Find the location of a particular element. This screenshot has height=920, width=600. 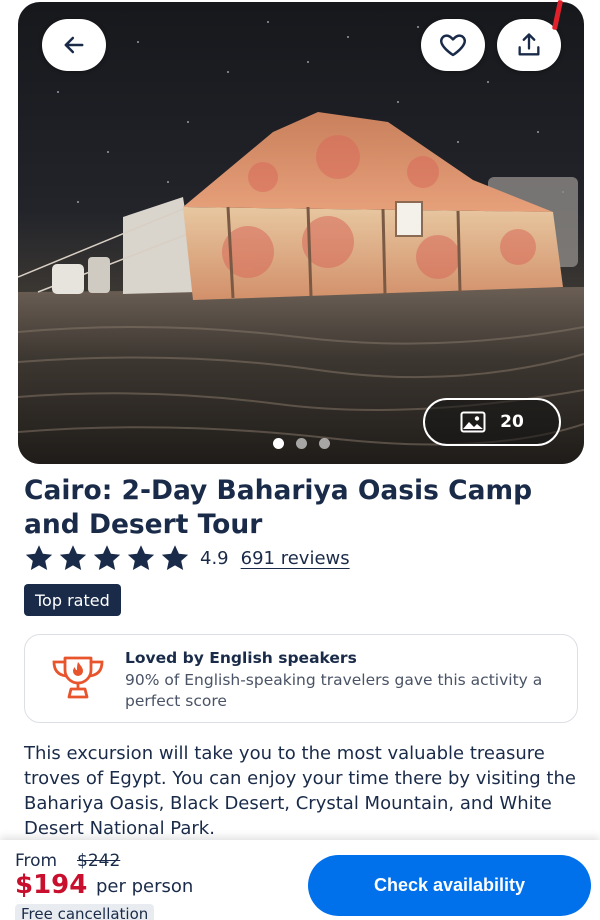

rating-summary: 4.9 691 reviews is located at coordinates (187, 558).